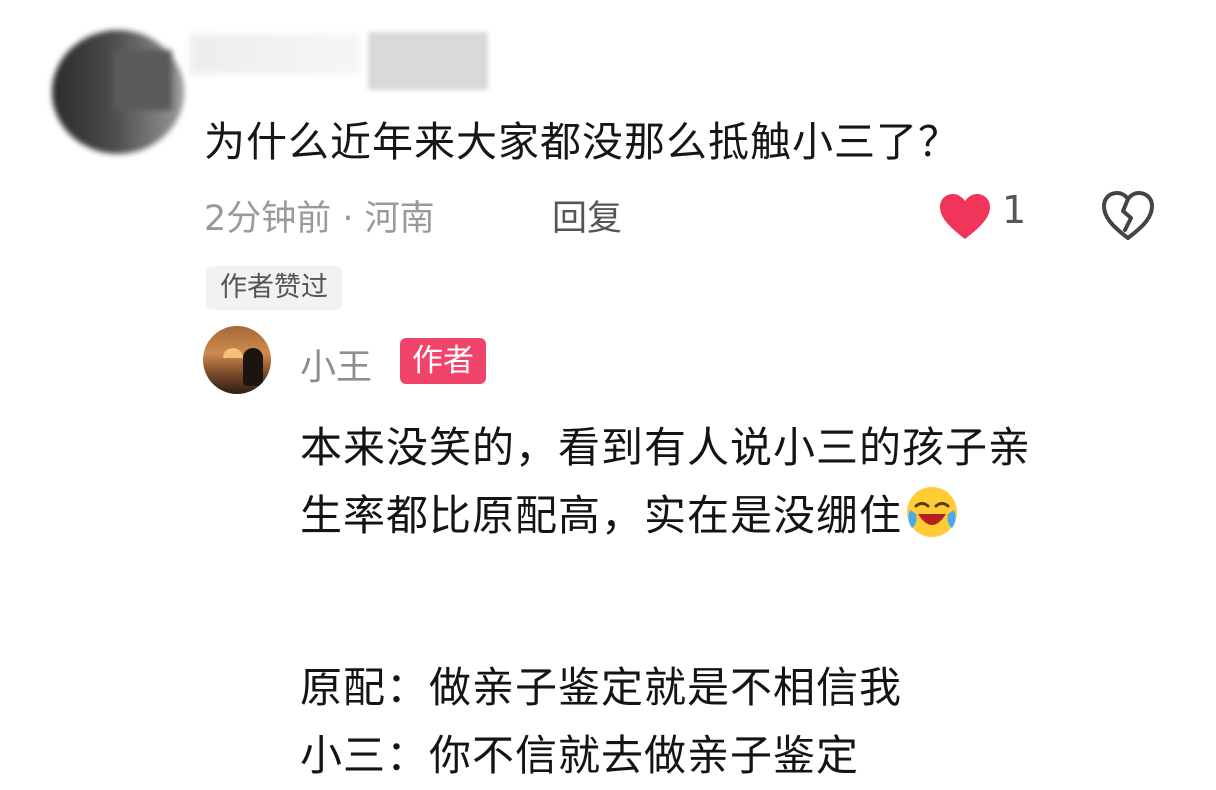 The image size is (1216, 790). I want to click on reply-username: 小王, so click(336, 364).